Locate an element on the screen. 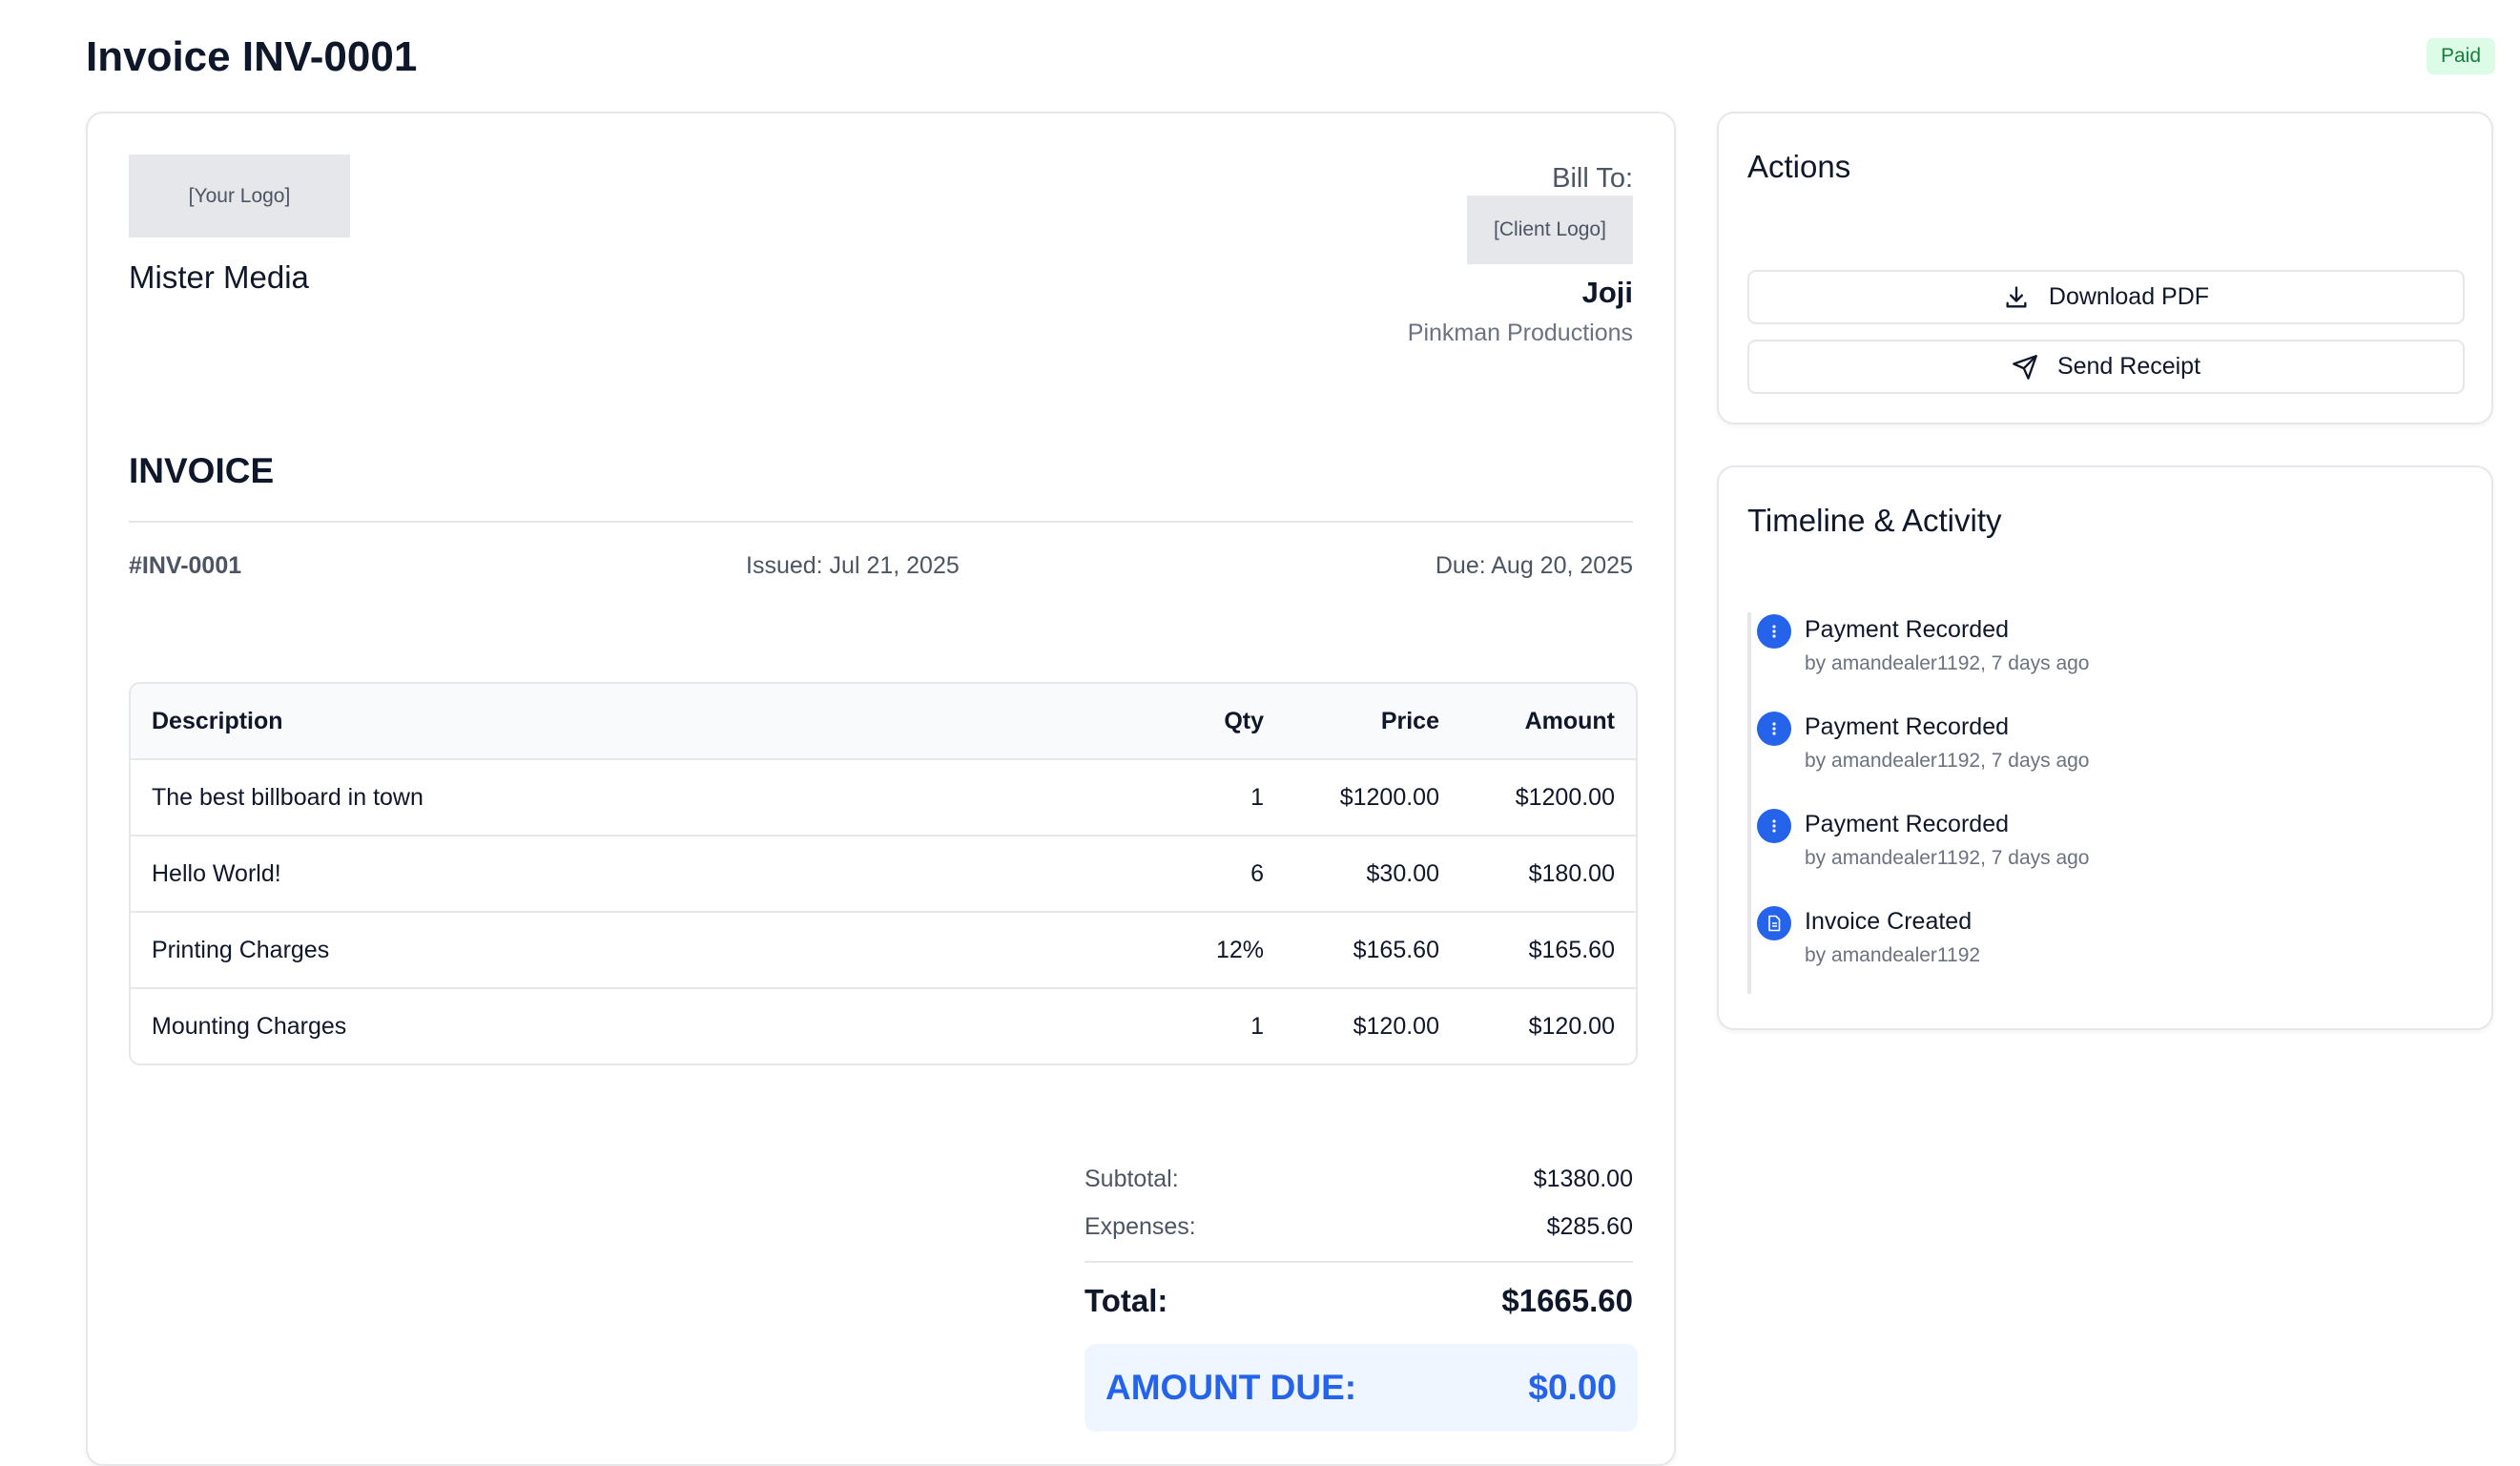 The width and height of the screenshot is (2520, 1466). table-row: Hello World! 6 $30.00 $180.00 is located at coordinates (883, 875).